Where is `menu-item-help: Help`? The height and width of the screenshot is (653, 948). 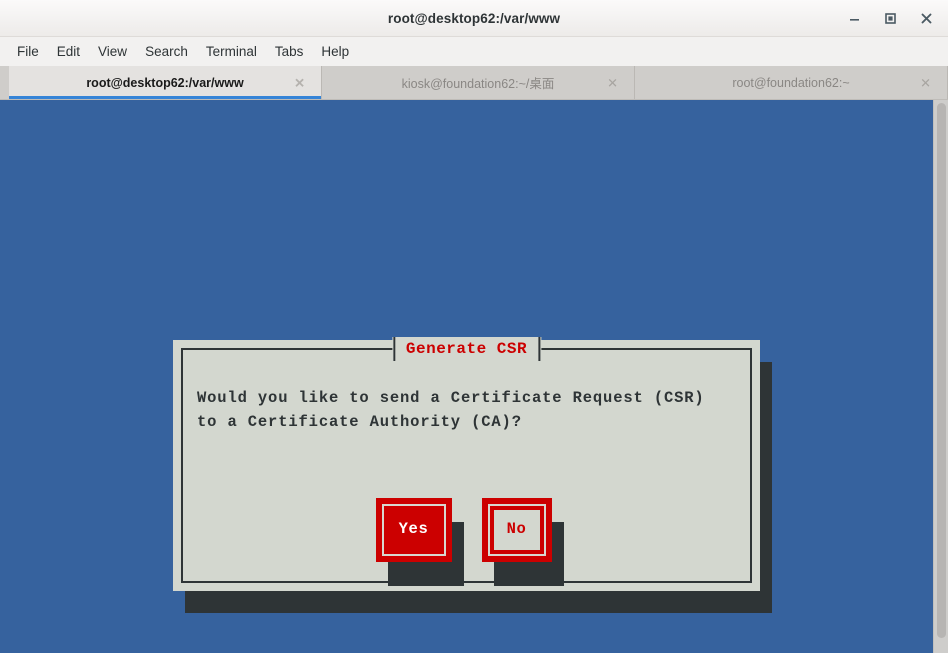 menu-item-help: Help is located at coordinates (335, 51).